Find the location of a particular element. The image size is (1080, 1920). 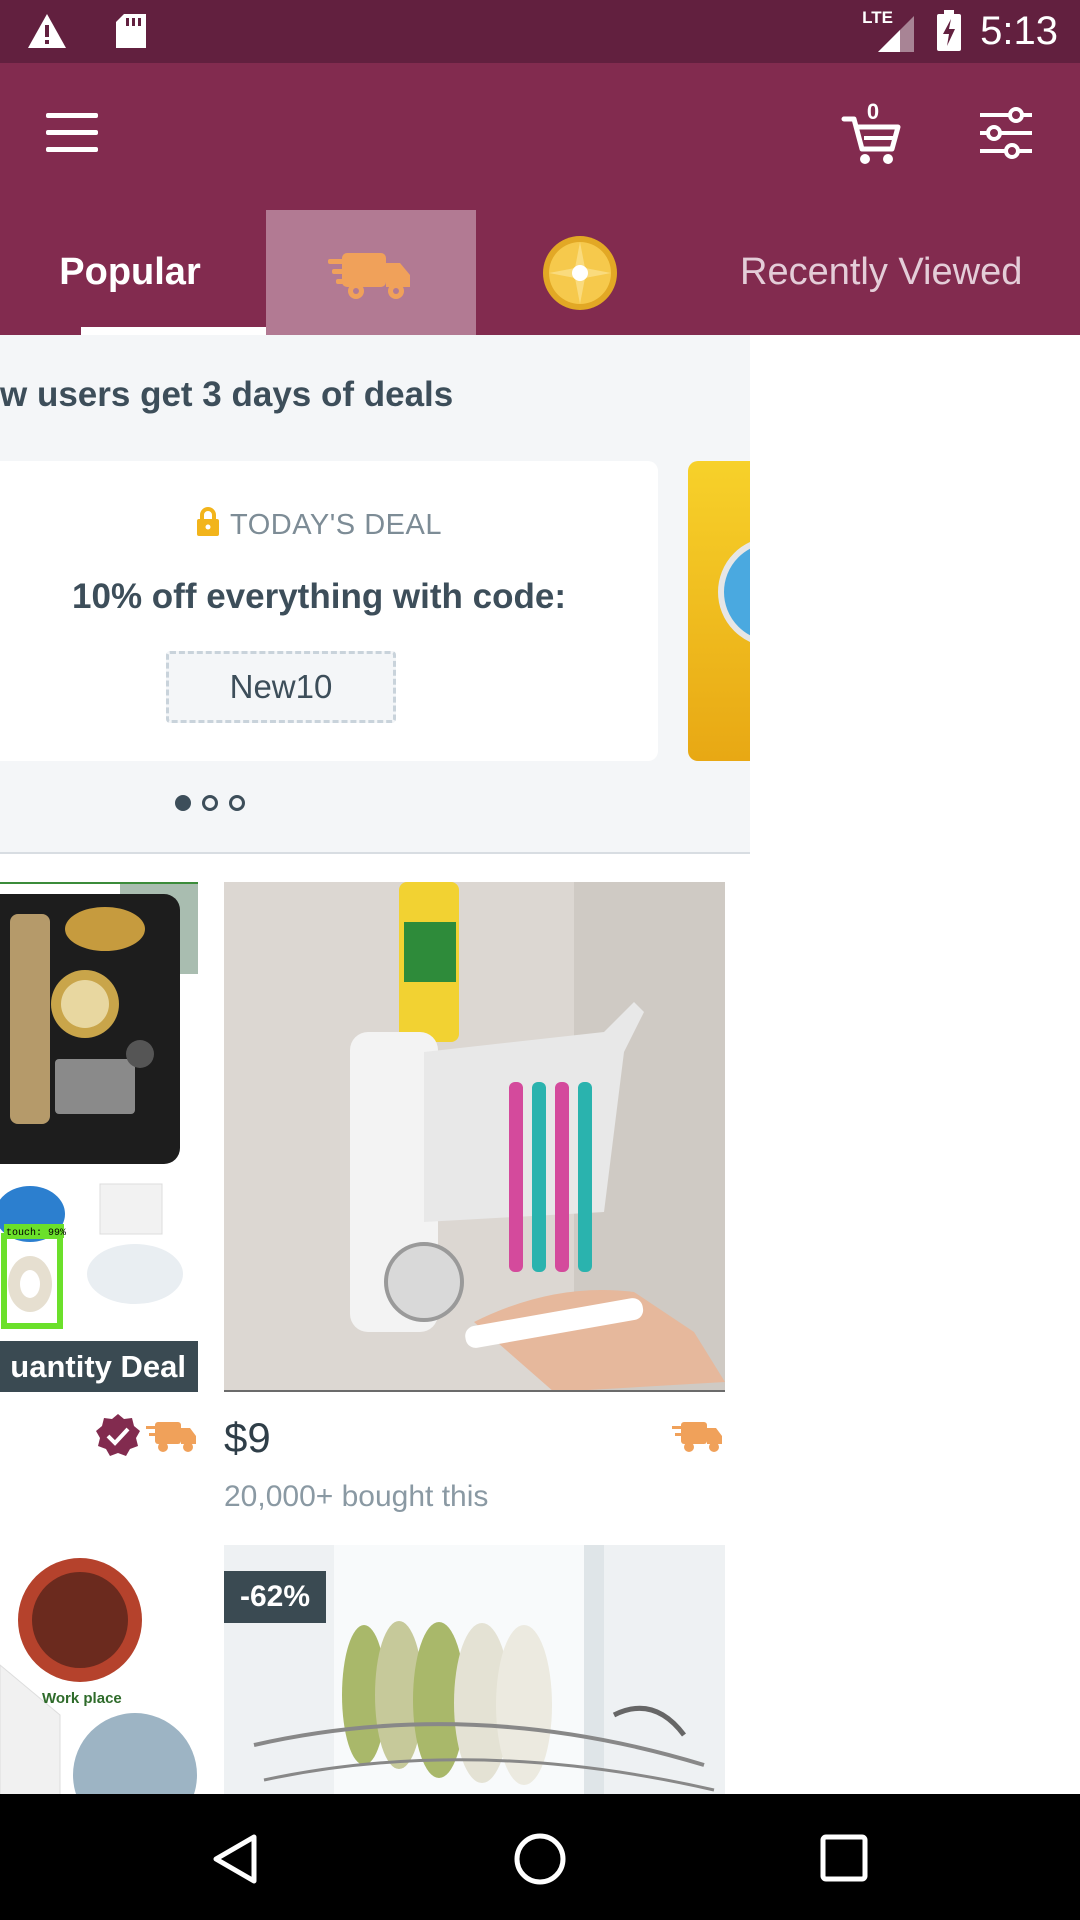

sd-card-icon is located at coordinates (131, 31).